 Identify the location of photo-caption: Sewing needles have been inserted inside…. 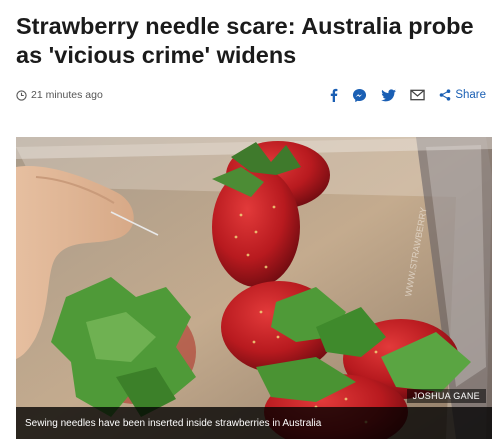
(254, 423).